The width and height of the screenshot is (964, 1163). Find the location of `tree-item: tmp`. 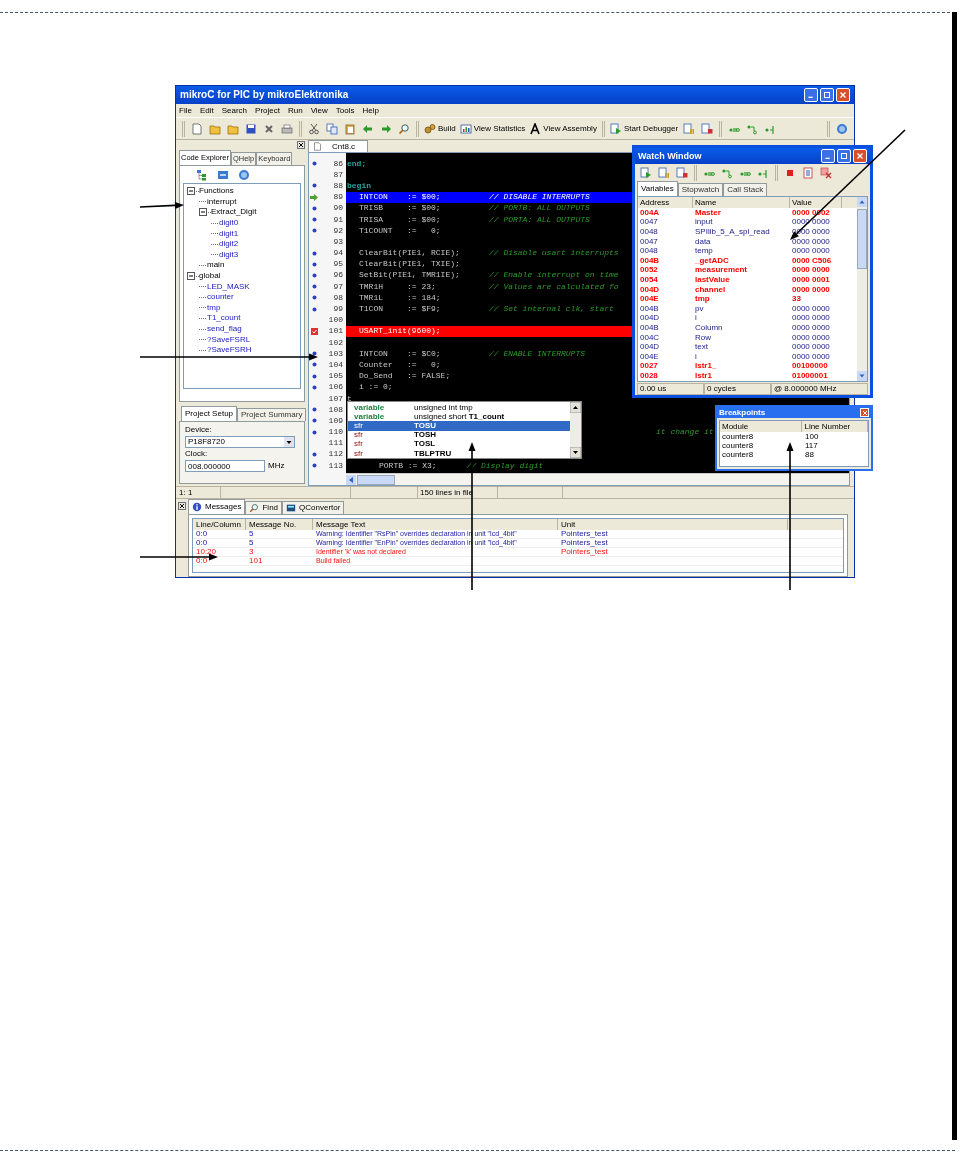

tree-item: tmp is located at coordinates (214, 307).